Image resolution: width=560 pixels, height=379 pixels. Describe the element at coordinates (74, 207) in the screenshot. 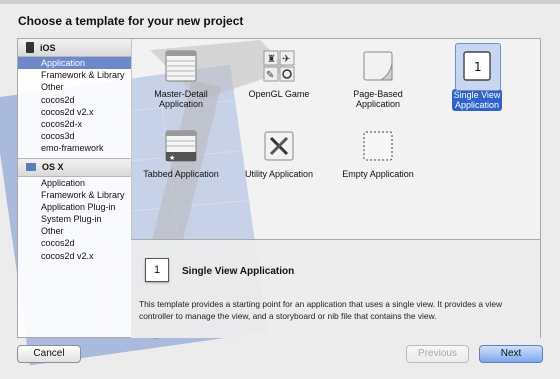

I see `sidebar-item-osx-application-plugin: Application Plug-in` at that location.